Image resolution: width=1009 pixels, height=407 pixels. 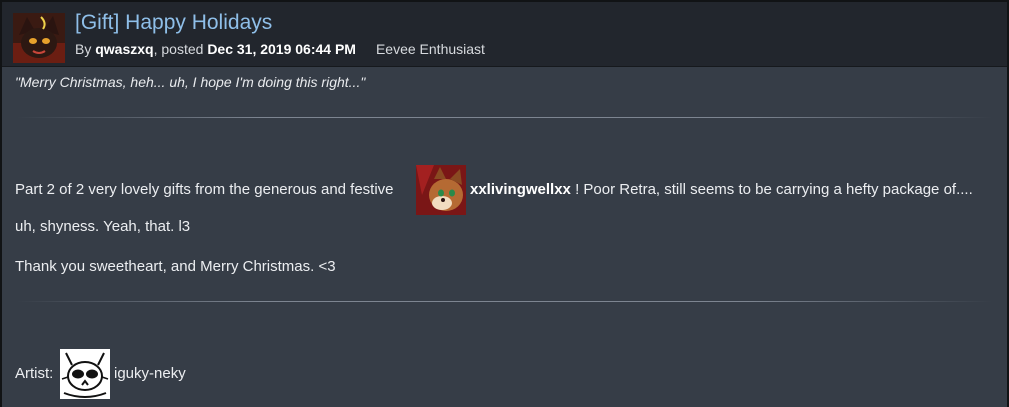 I want to click on post-title: [Gift] Happy Holidays, so click(x=173, y=23).